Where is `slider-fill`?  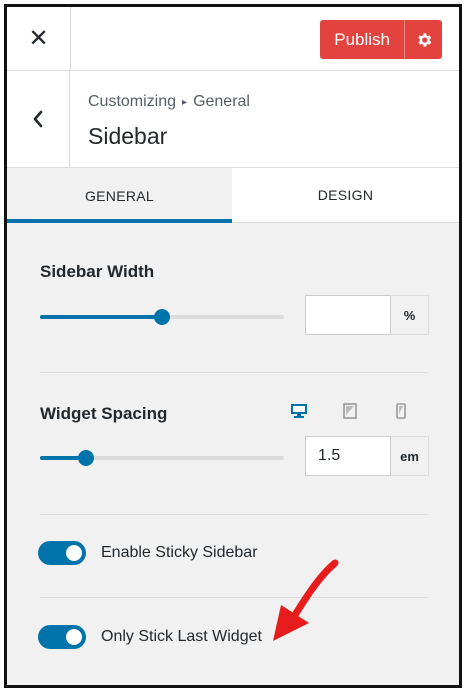 slider-fill is located at coordinates (101, 317).